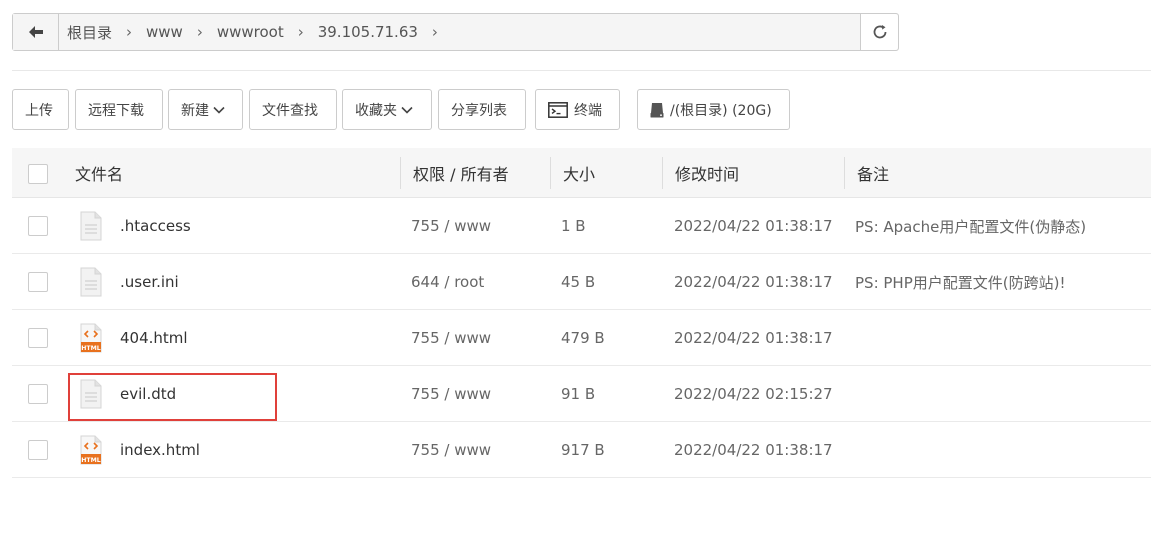 This screenshot has width=1151, height=551. What do you see at coordinates (573, 173) in the screenshot?
I see `header-size: 大小` at bounding box center [573, 173].